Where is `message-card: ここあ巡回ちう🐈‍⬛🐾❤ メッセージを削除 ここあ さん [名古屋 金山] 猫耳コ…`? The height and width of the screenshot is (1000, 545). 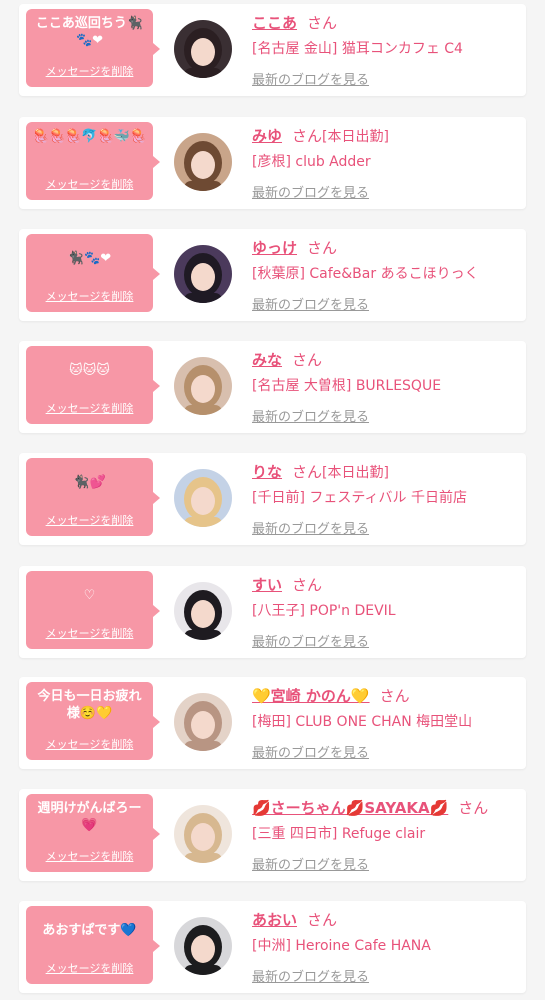
message-card: ここあ巡回ちう🐈‍⬛🐾❤ メッセージを削除 ここあ さん [名古屋 金山] 猫耳コ… is located at coordinates (272, 50).